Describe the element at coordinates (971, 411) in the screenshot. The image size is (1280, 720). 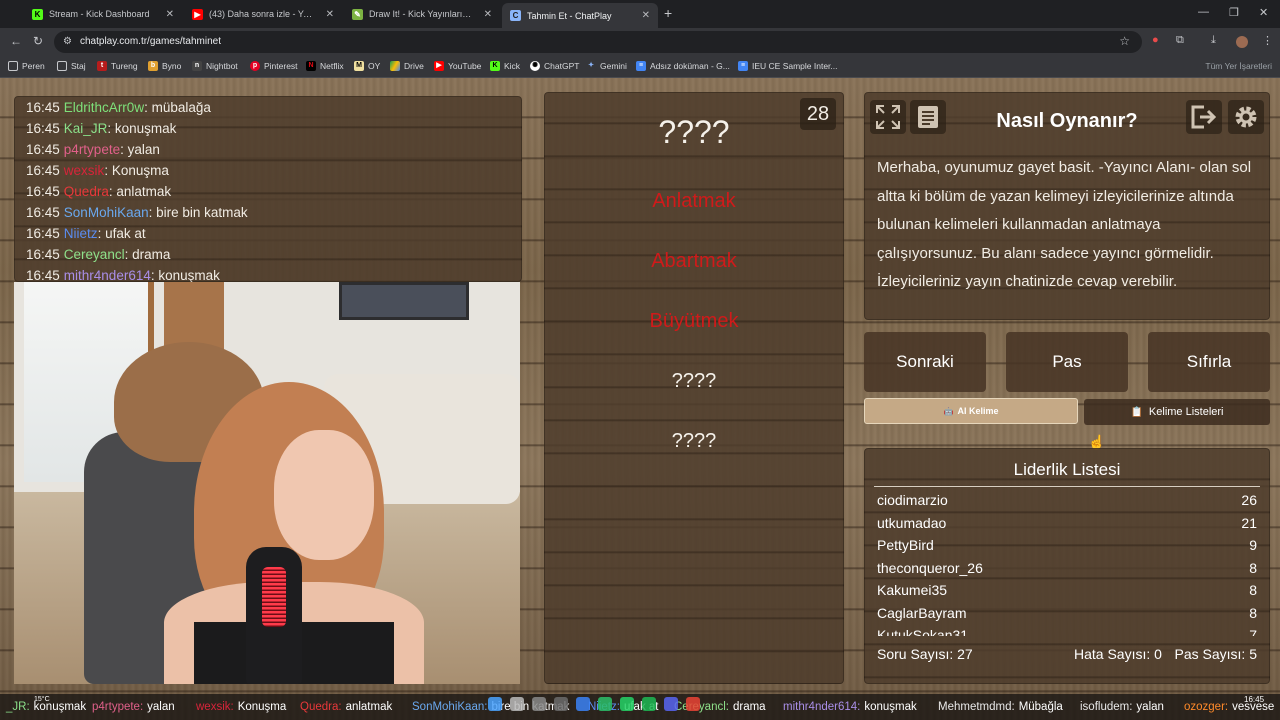
I see `ai-word-button: 🤖 AI Kelime` at that location.